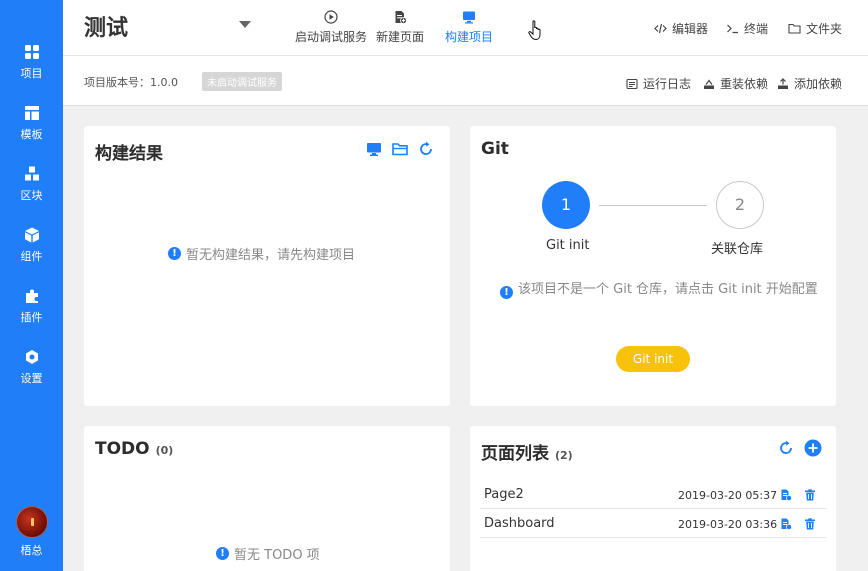 The image size is (868, 571). What do you see at coordinates (271, 255) in the screenshot?
I see `build-empty-text: 暂无构建结果，请先构建项目` at bounding box center [271, 255].